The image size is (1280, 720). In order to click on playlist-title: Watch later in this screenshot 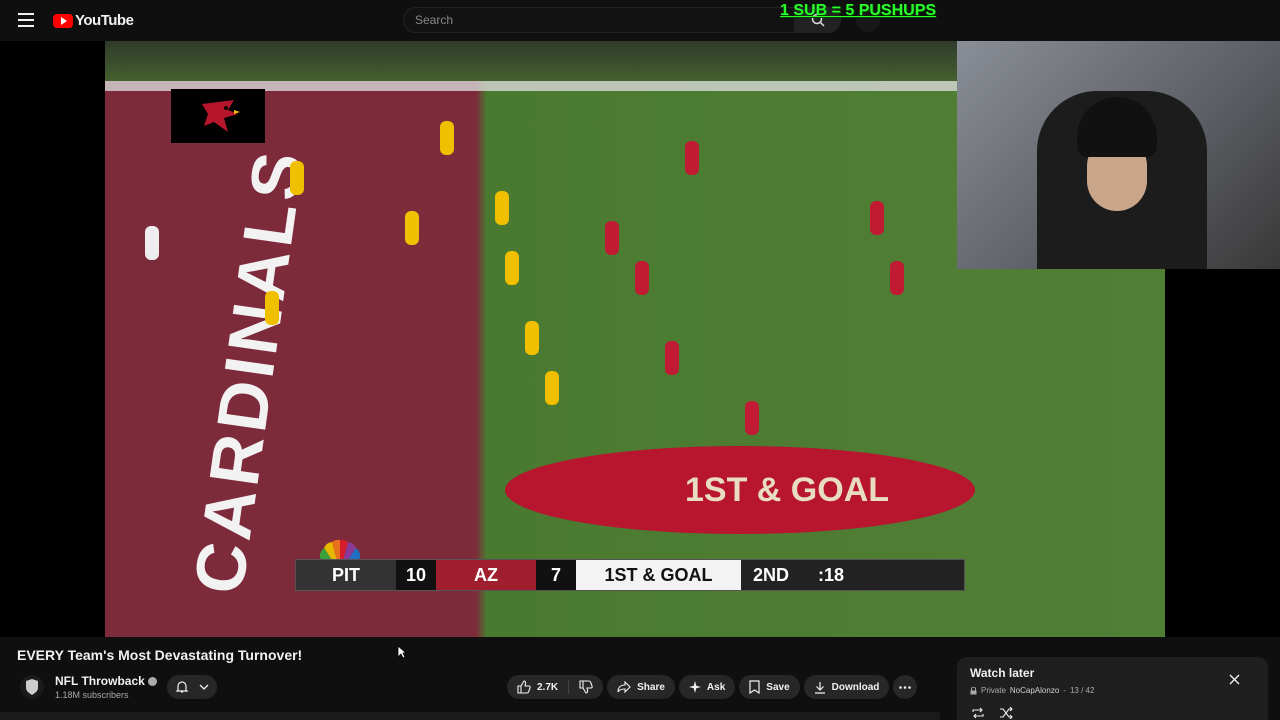, I will do `click(1112, 673)`.